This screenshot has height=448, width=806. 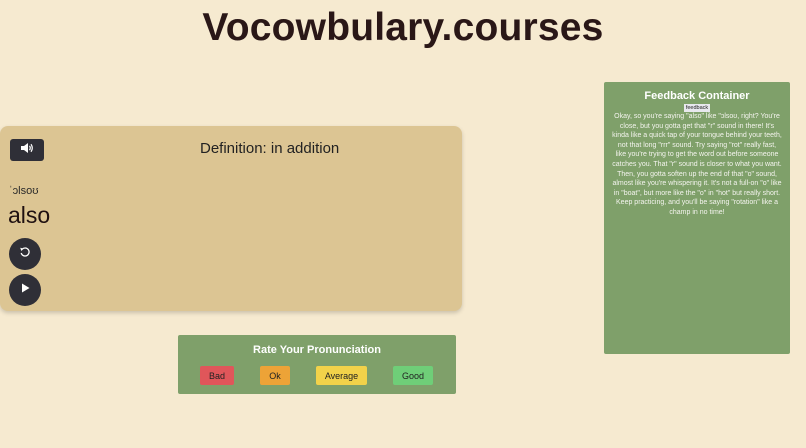 I want to click on replay-icon, so click(x=25, y=254).